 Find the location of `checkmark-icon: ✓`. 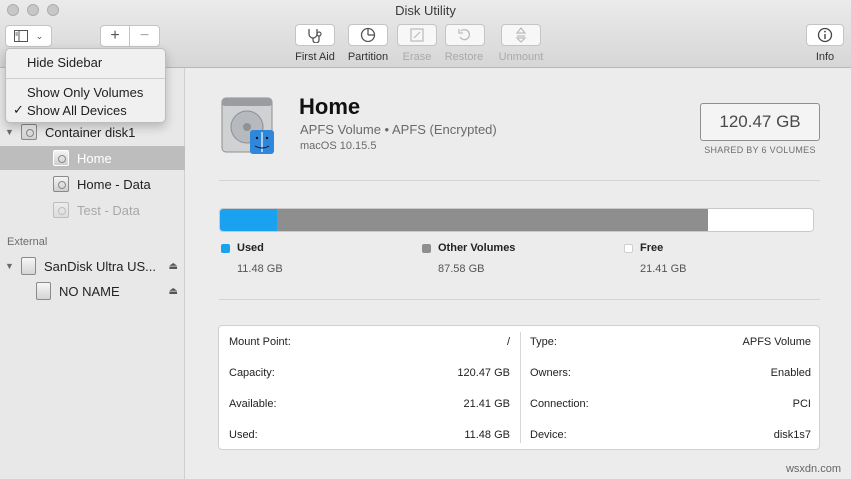

checkmark-icon: ✓ is located at coordinates (18, 109).